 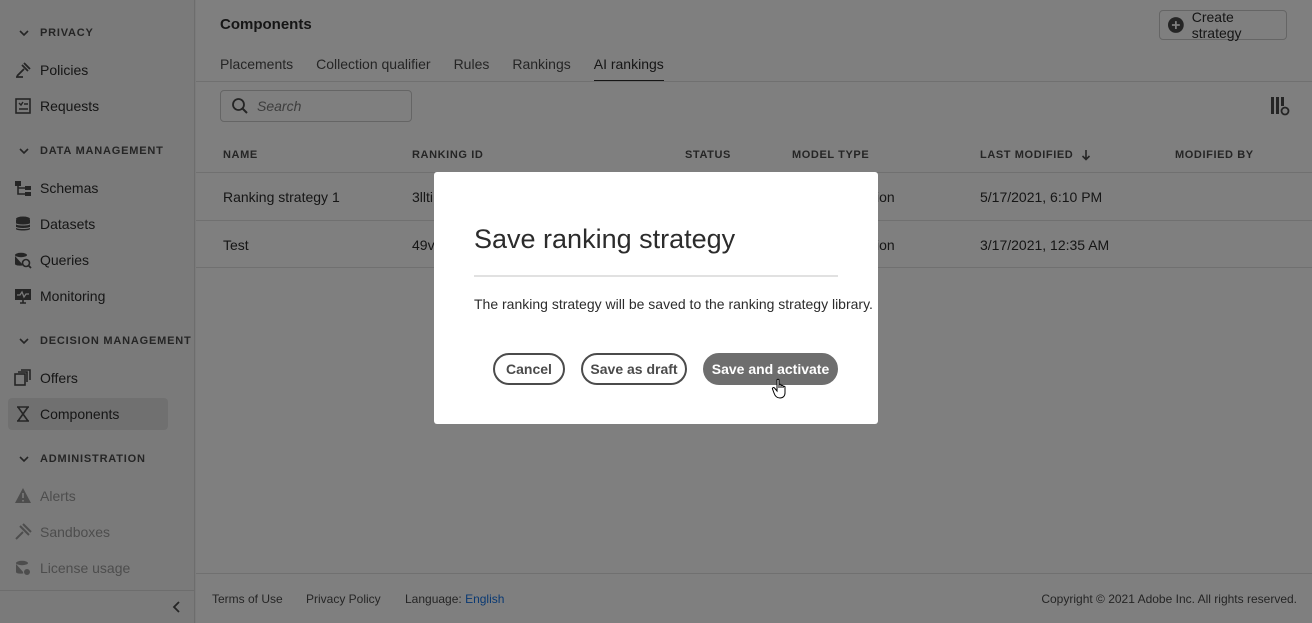 I want to click on dialog-title: Save ranking strategy, so click(x=605, y=239).